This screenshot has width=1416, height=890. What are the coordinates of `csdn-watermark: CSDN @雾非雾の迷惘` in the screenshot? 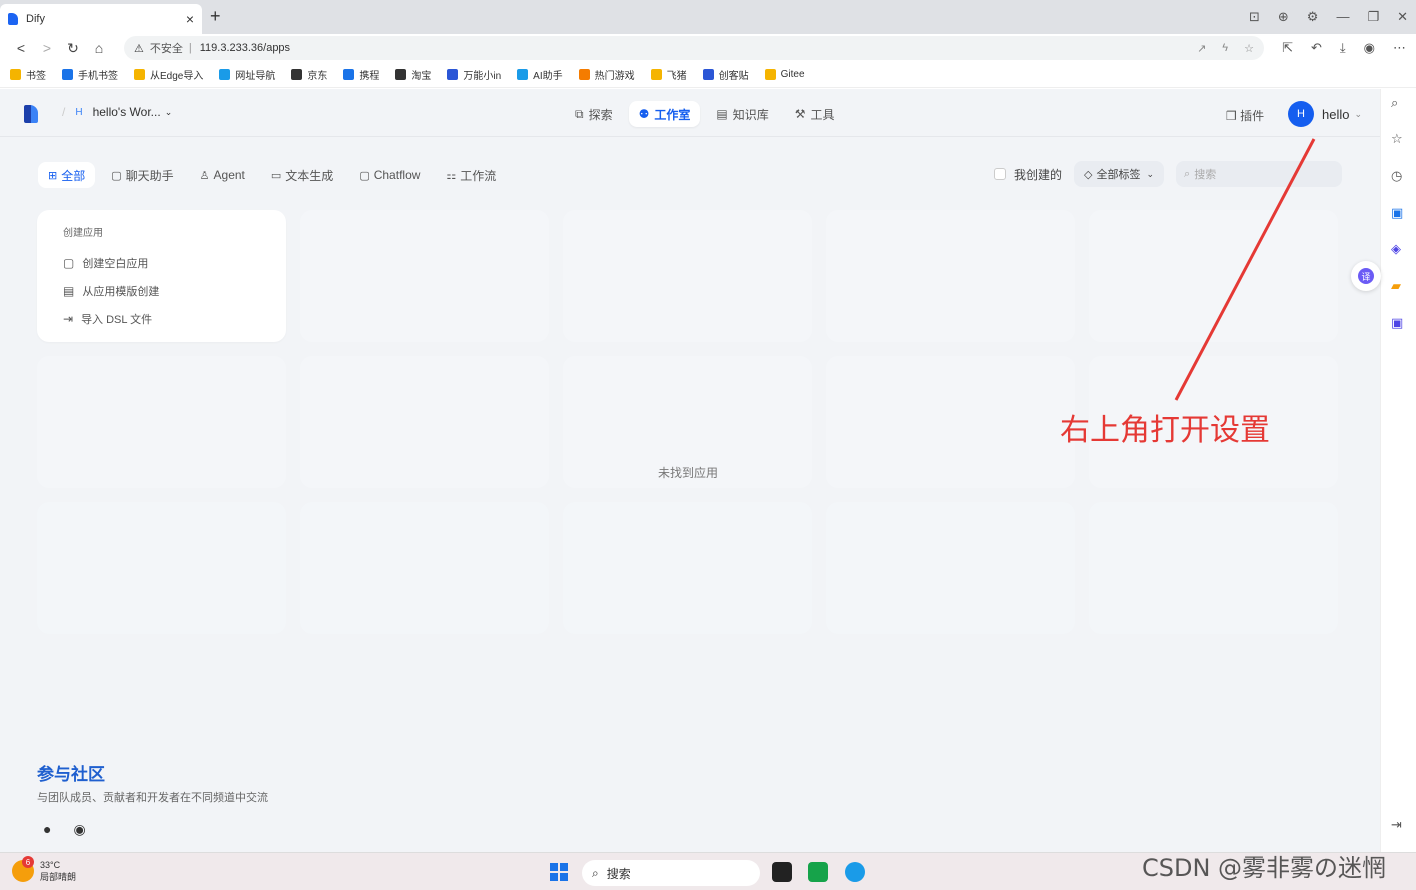 It's located at (1264, 868).